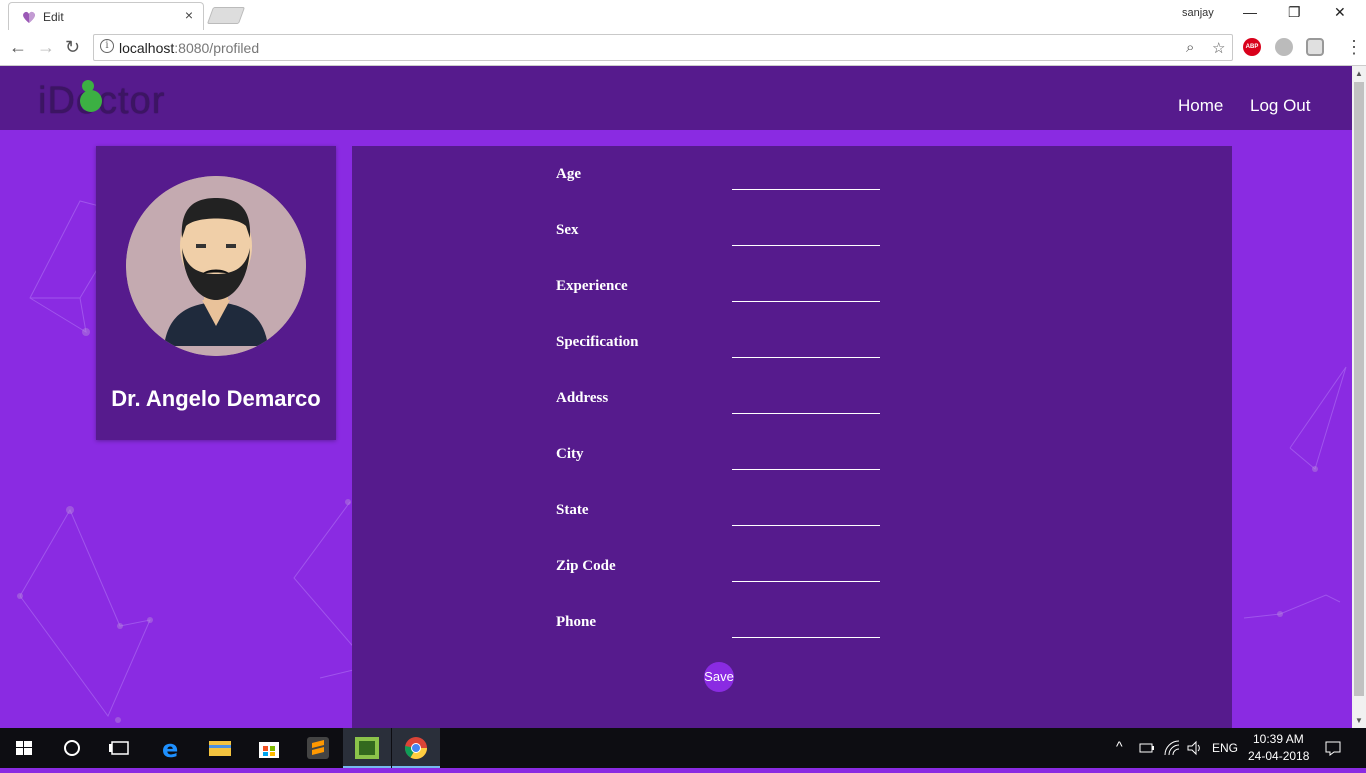 The height and width of the screenshot is (773, 1366). What do you see at coordinates (592, 286) in the screenshot?
I see `experience-label: Experience` at bounding box center [592, 286].